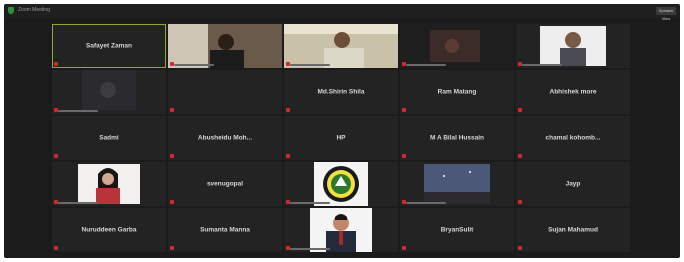 The width and height of the screenshot is (684, 262). I want to click on participant-tile: Safayet Zaman, so click(109, 46).